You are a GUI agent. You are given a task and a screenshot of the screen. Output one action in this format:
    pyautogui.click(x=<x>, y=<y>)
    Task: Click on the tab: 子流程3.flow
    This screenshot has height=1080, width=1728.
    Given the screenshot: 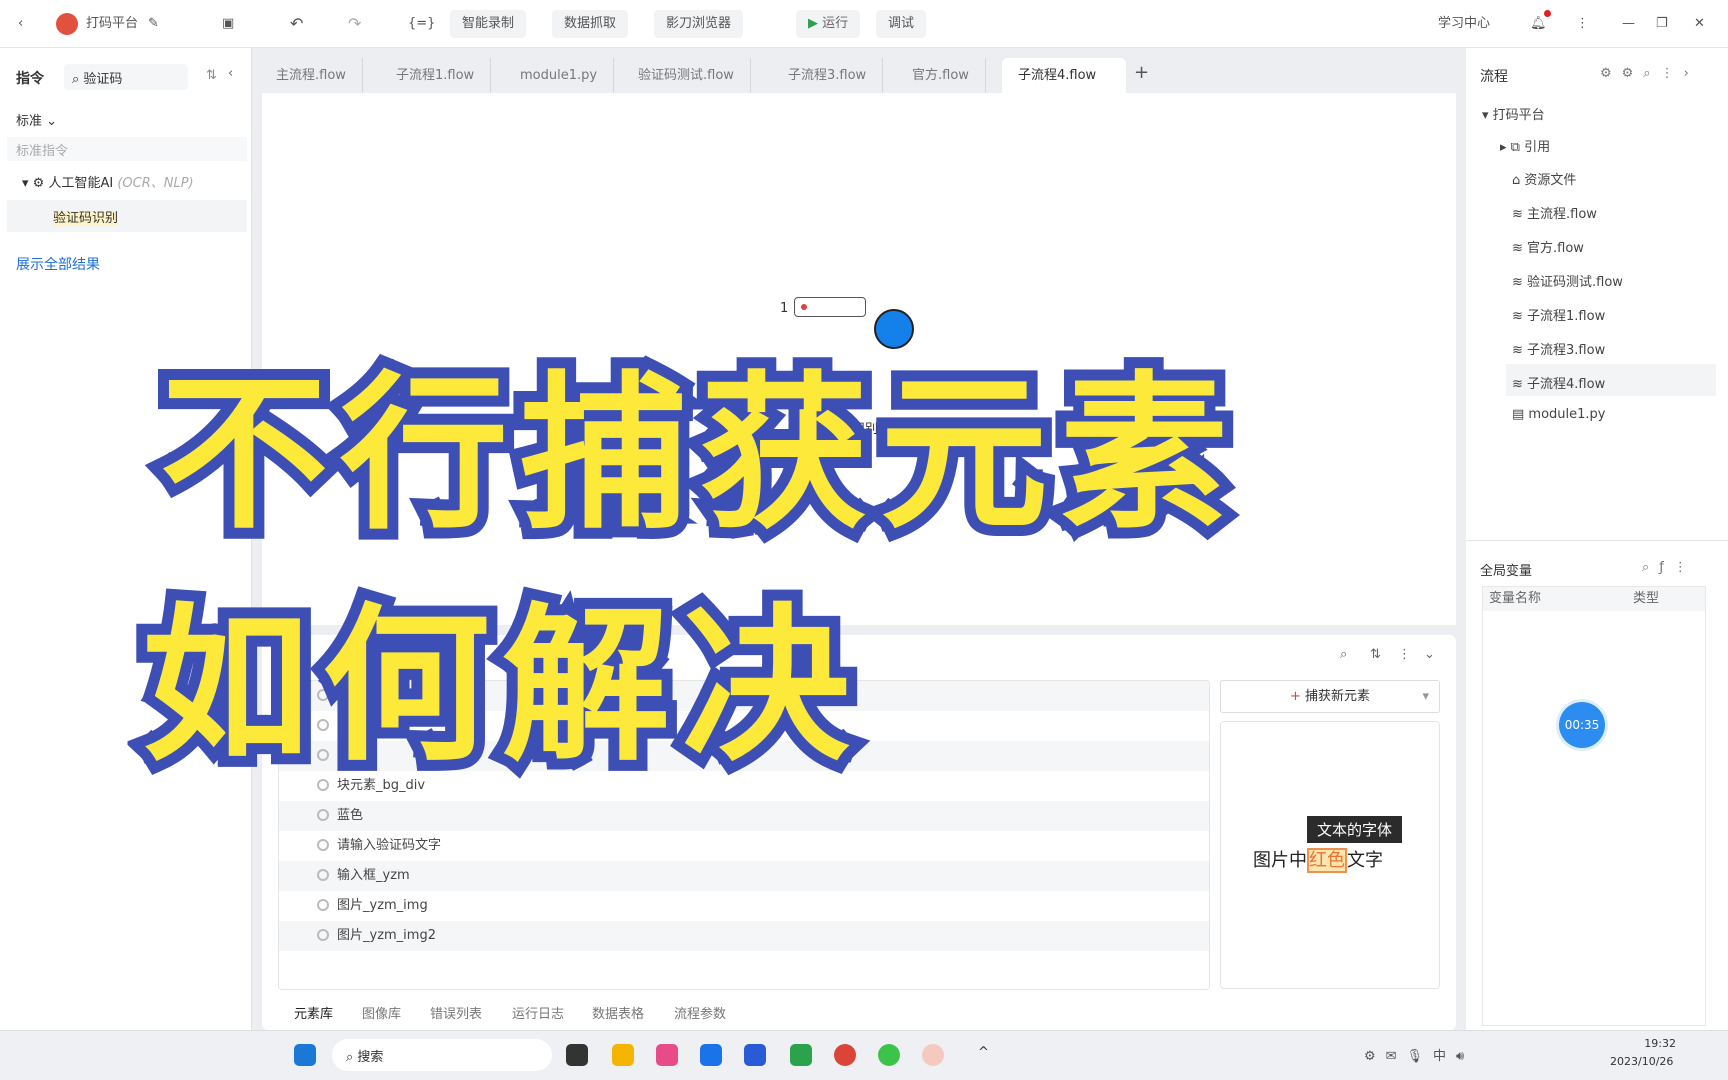 What is the action you would take?
    pyautogui.click(x=828, y=75)
    